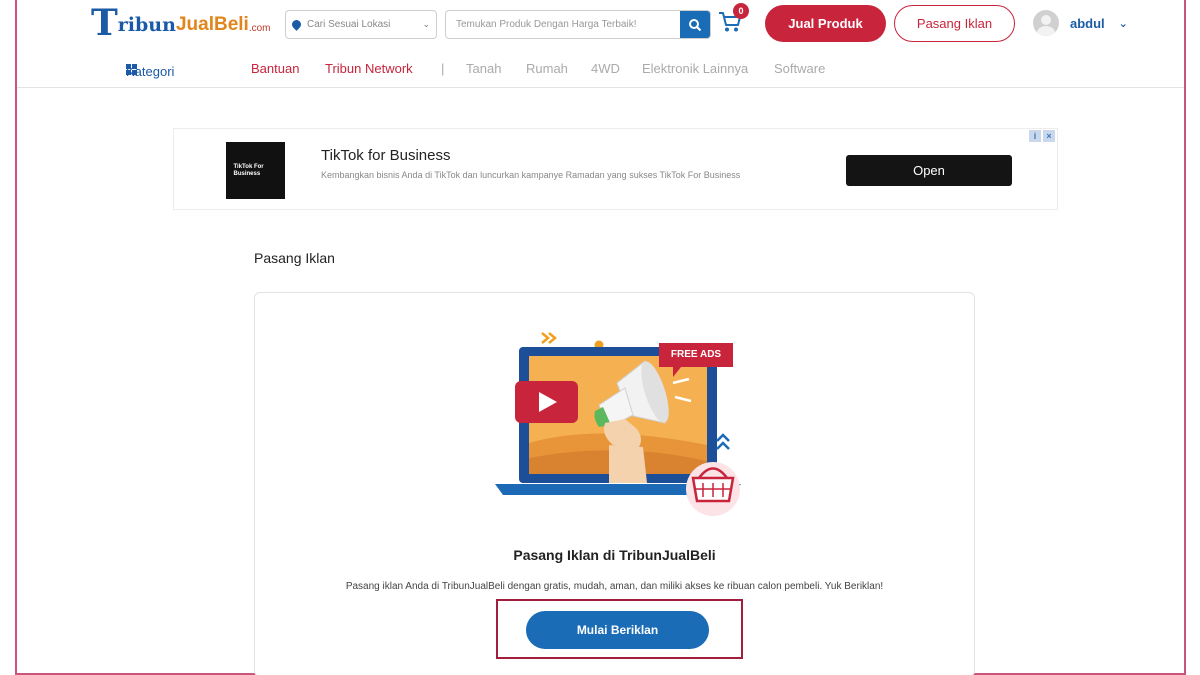 The image size is (1200, 675). Describe the element at coordinates (259, 28) in the screenshot. I see `logo-text-domain: .com` at that location.